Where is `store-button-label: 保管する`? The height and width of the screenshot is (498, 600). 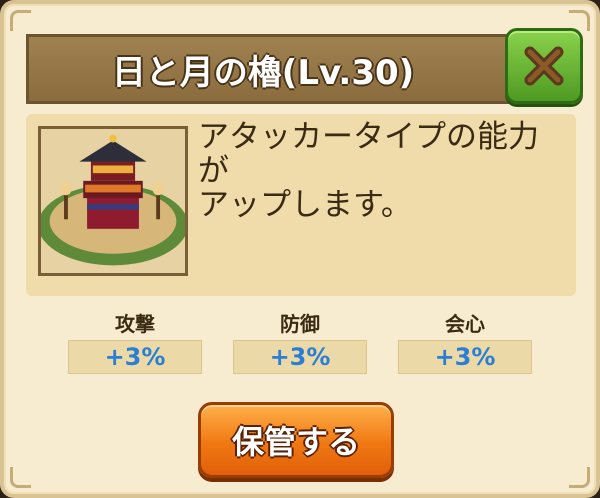
store-button-label: 保管する is located at coordinates (295, 442).